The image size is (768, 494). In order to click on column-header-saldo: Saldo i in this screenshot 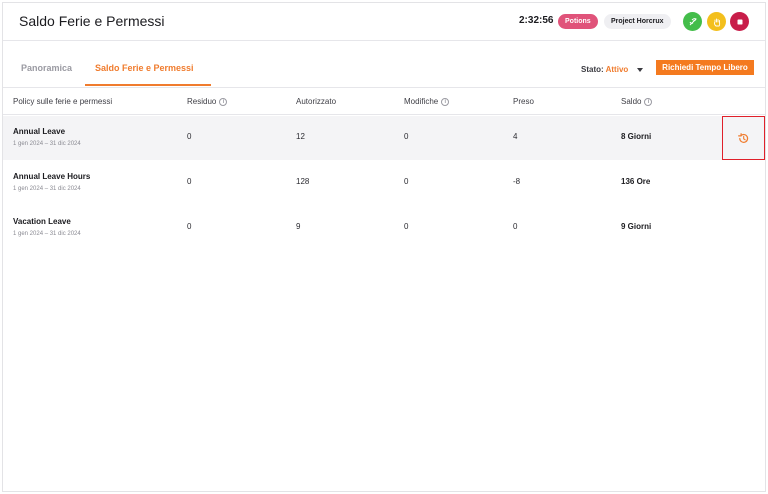, I will do `click(637, 101)`.